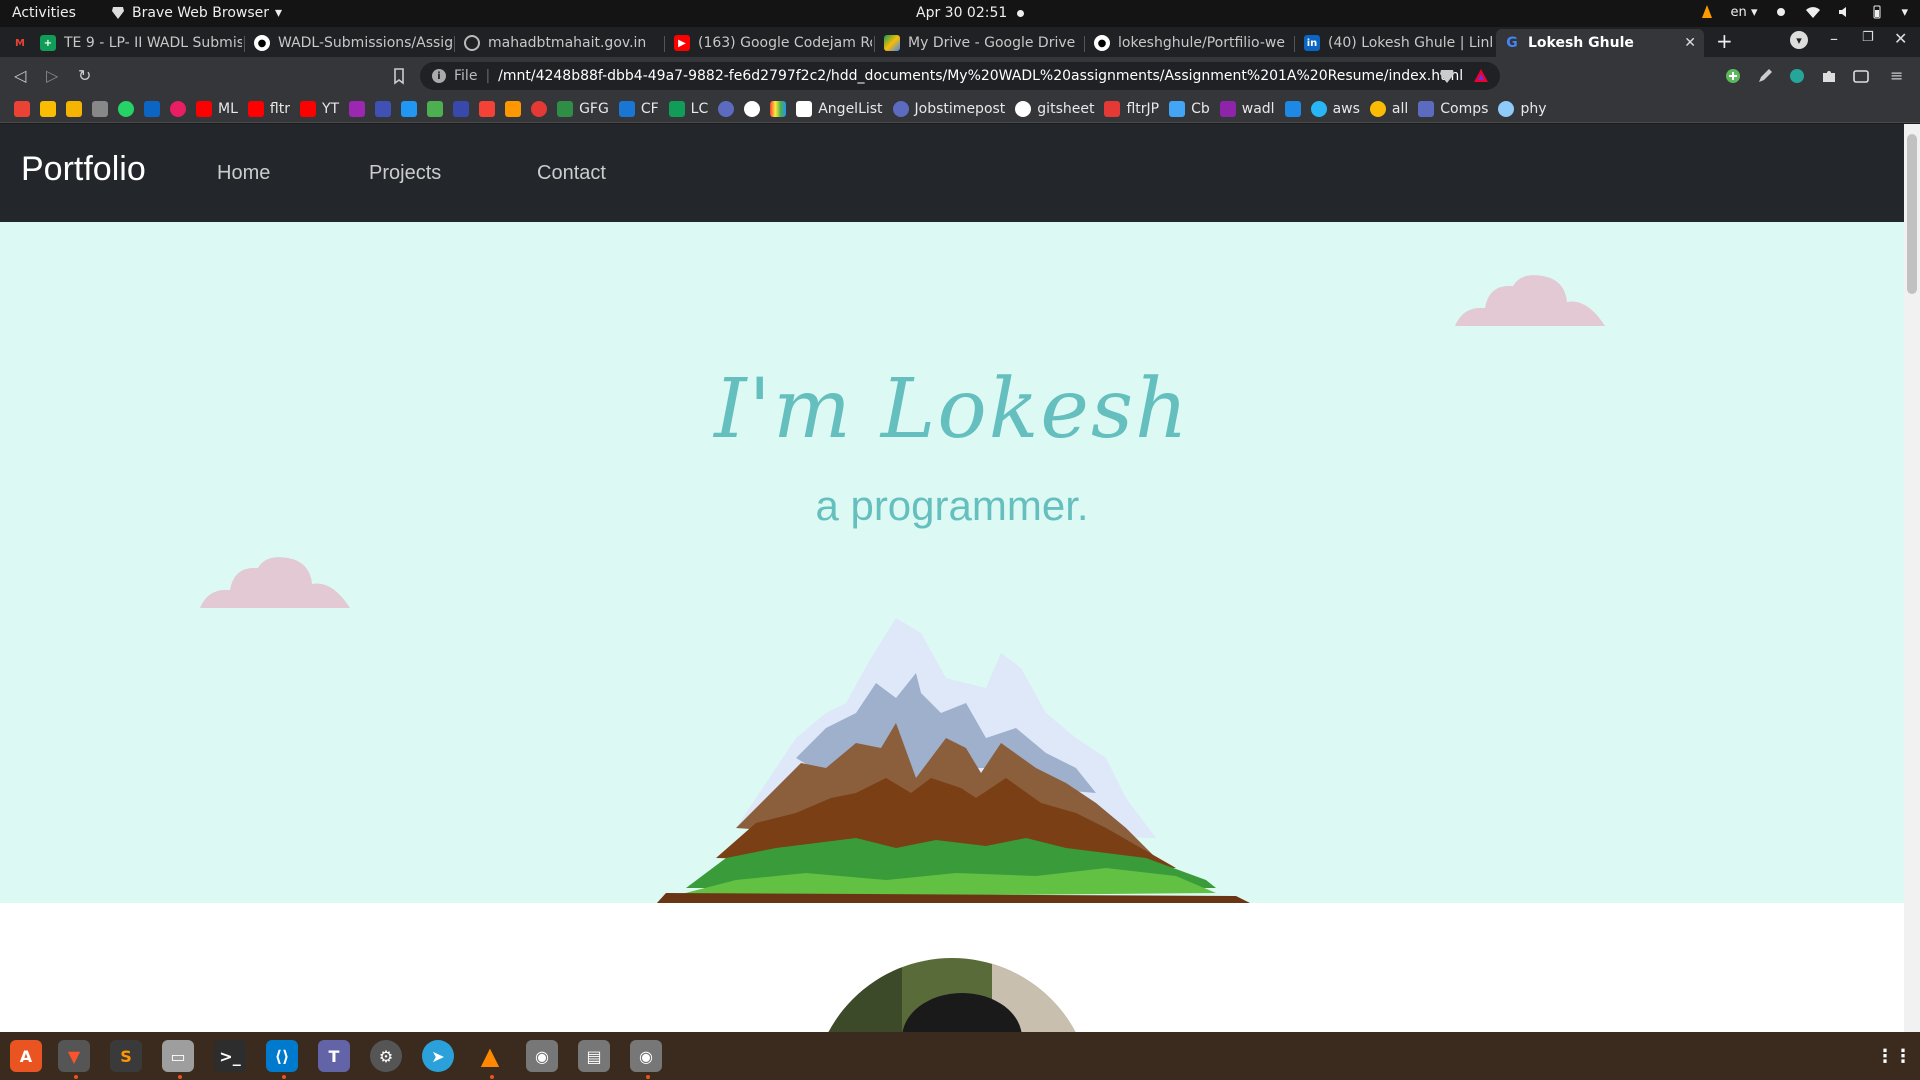 The height and width of the screenshot is (1080, 1920). I want to click on tab-github-submissions: ● WADL-Submissions/Assig, so click(349, 43).